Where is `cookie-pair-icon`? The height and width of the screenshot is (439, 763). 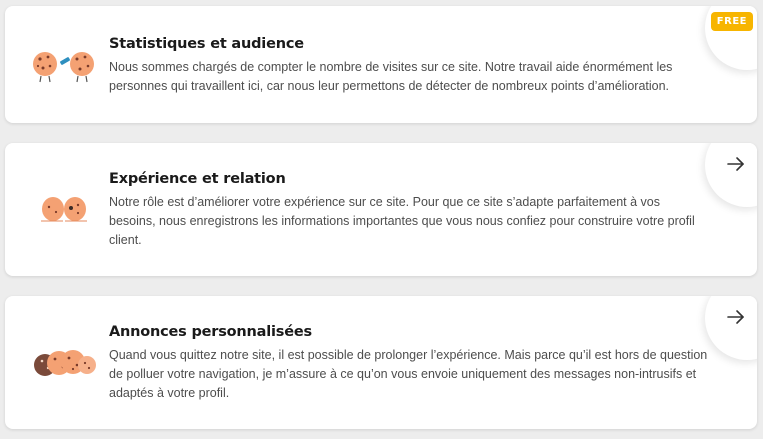 cookie-pair-icon is located at coordinates (65, 209).